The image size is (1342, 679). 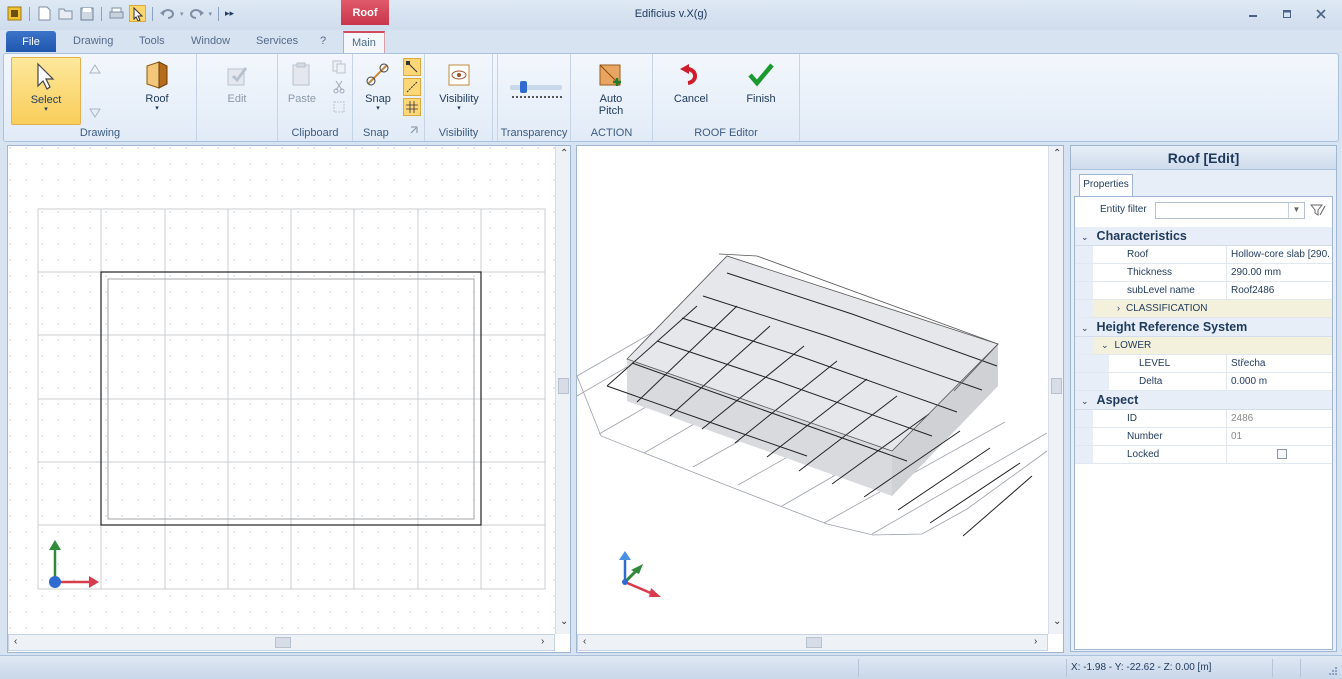 I want to click on property-value, so click(x=1279, y=454).